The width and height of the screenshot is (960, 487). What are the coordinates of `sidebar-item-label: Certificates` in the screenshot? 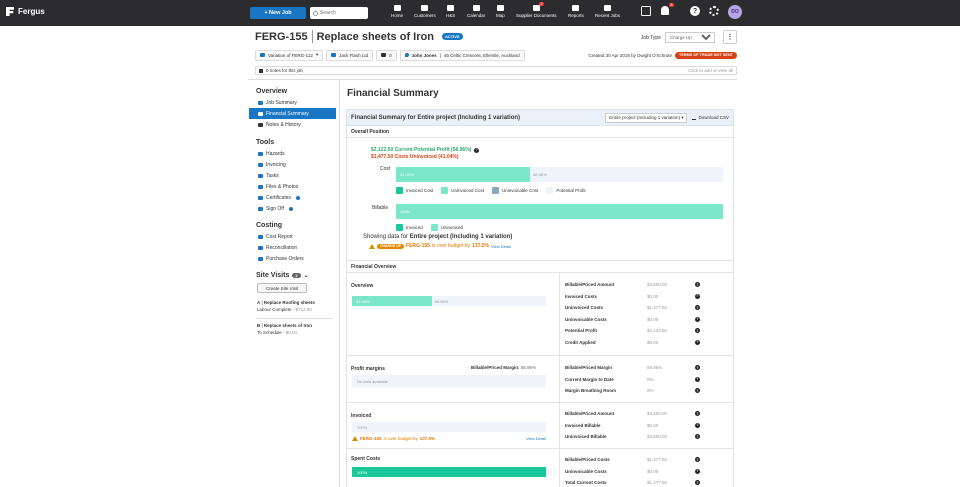 It's located at (279, 197).